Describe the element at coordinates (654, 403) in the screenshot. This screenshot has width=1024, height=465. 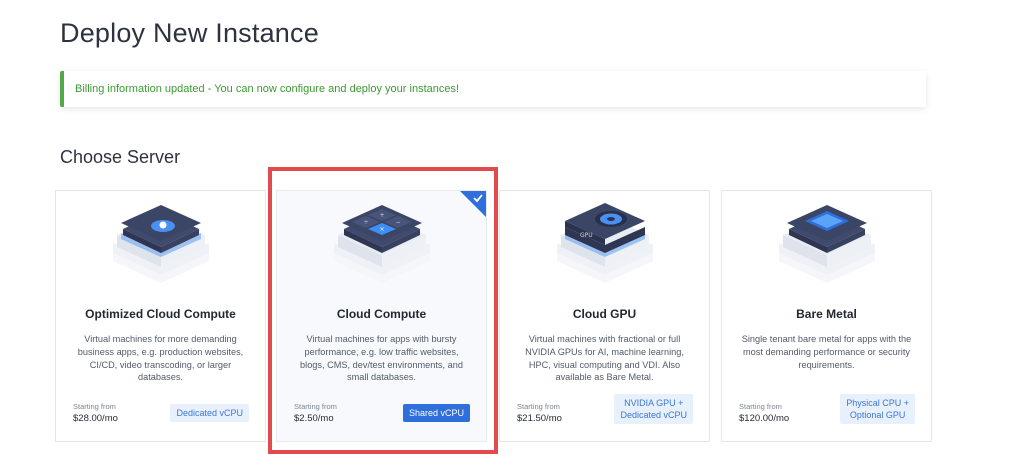
I see `badge-line: NVIDIA GPU +` at that location.